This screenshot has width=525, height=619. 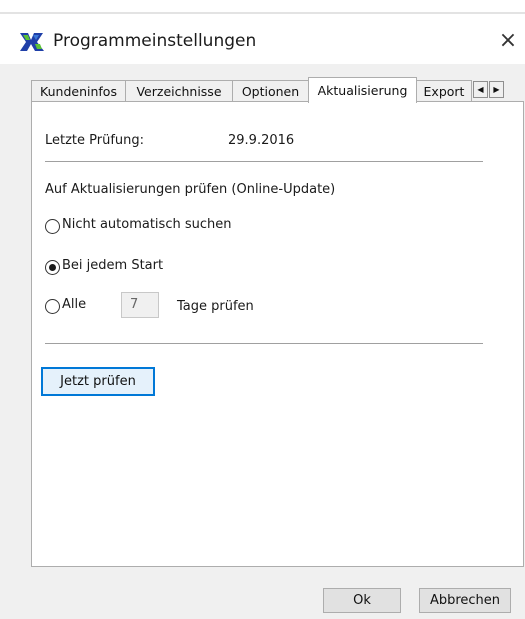 I want to click on titlebar: Programmeinstellungen ×, so click(x=262, y=39).